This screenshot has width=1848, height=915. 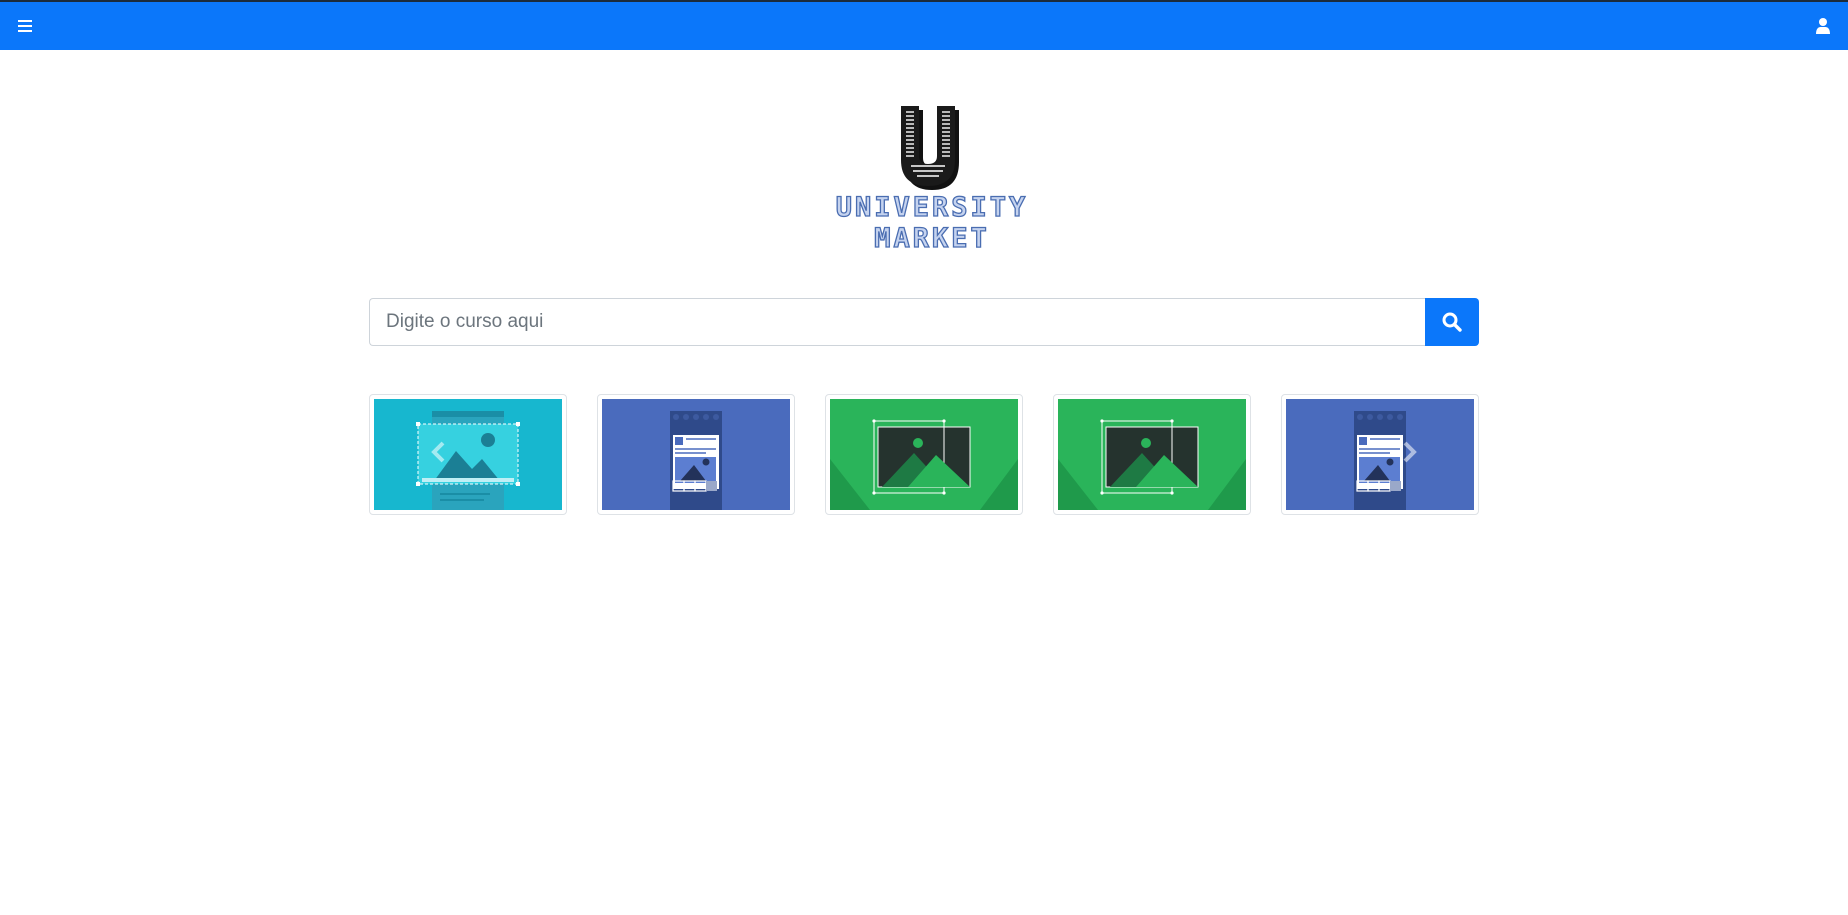 I want to click on u-letter-logo, so click(x=930, y=148).